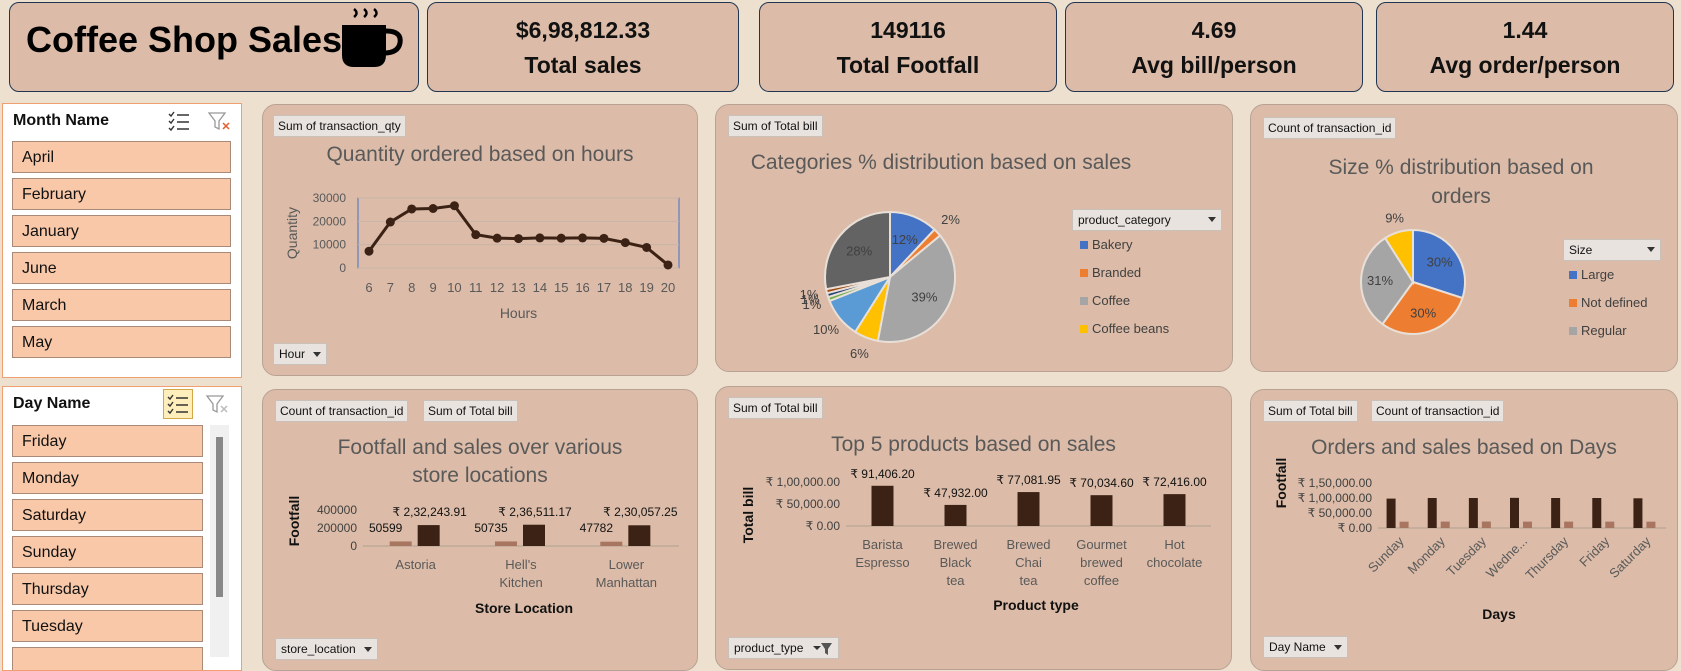 This screenshot has width=1681, height=671. Describe the element at coordinates (626, 582) in the screenshot. I see `x-tick-label: Manhattan` at that location.